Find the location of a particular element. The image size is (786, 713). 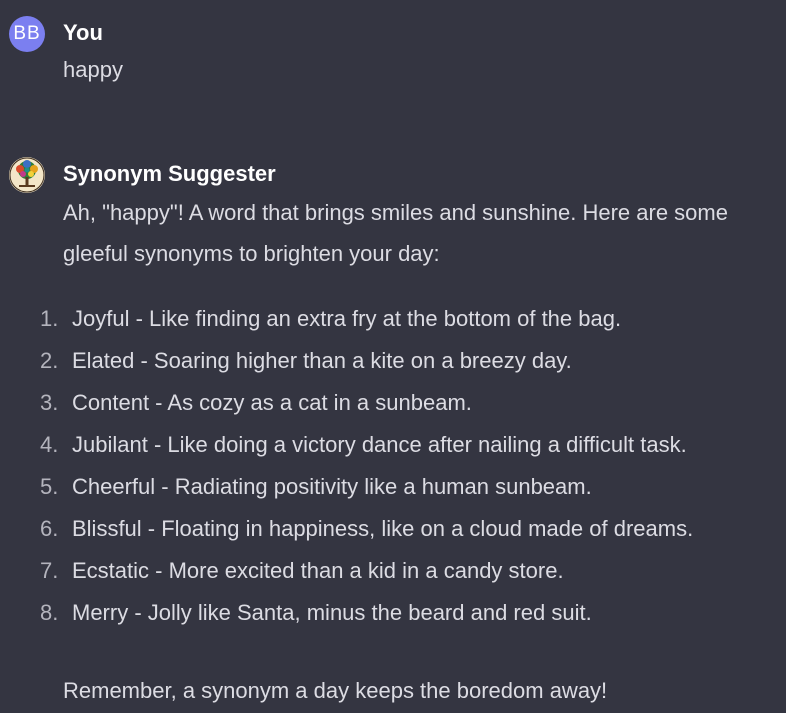

tree-logo-icon is located at coordinates (27, 175).